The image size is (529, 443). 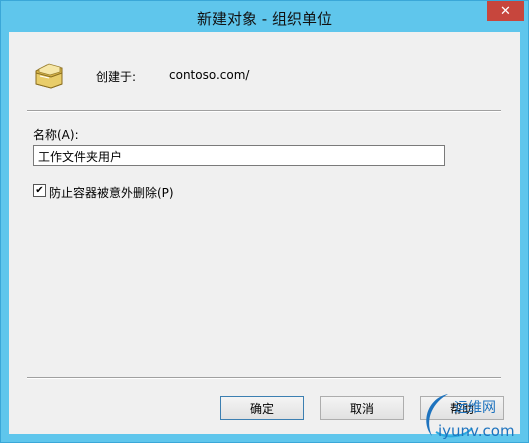 I want to click on checkmark-icon: ✔, so click(x=39, y=190).